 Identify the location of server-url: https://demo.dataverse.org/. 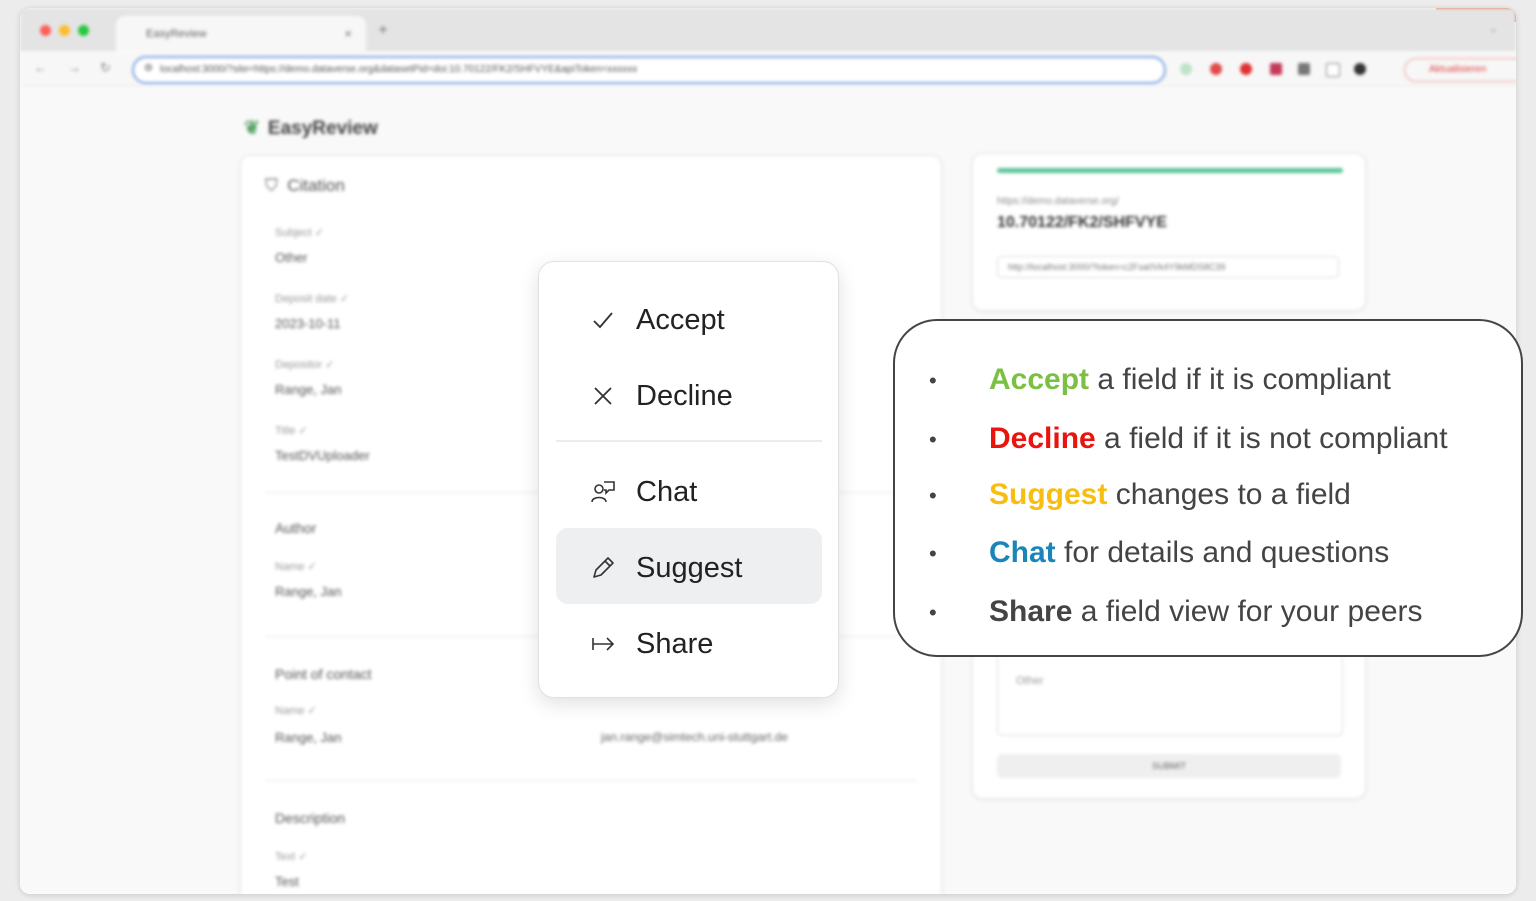
(1058, 201).